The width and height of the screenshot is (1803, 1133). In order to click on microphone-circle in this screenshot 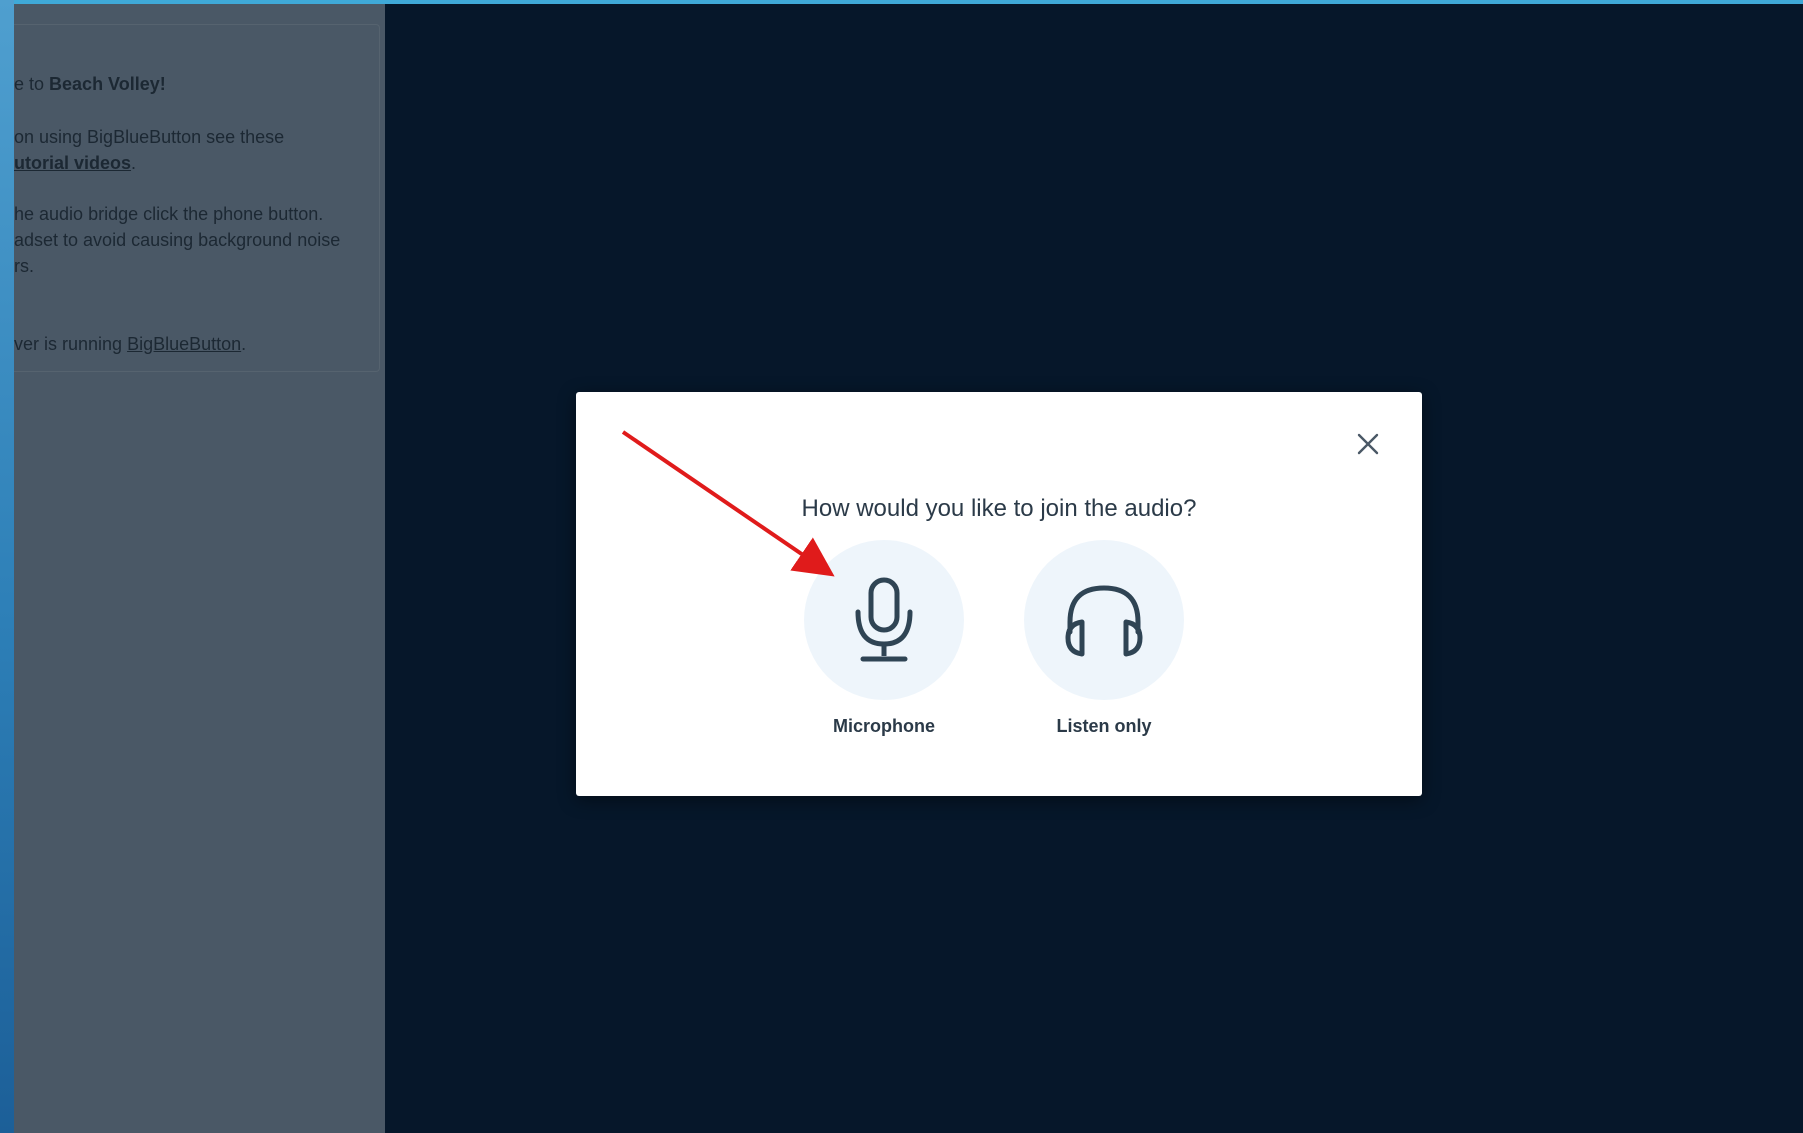, I will do `click(884, 620)`.